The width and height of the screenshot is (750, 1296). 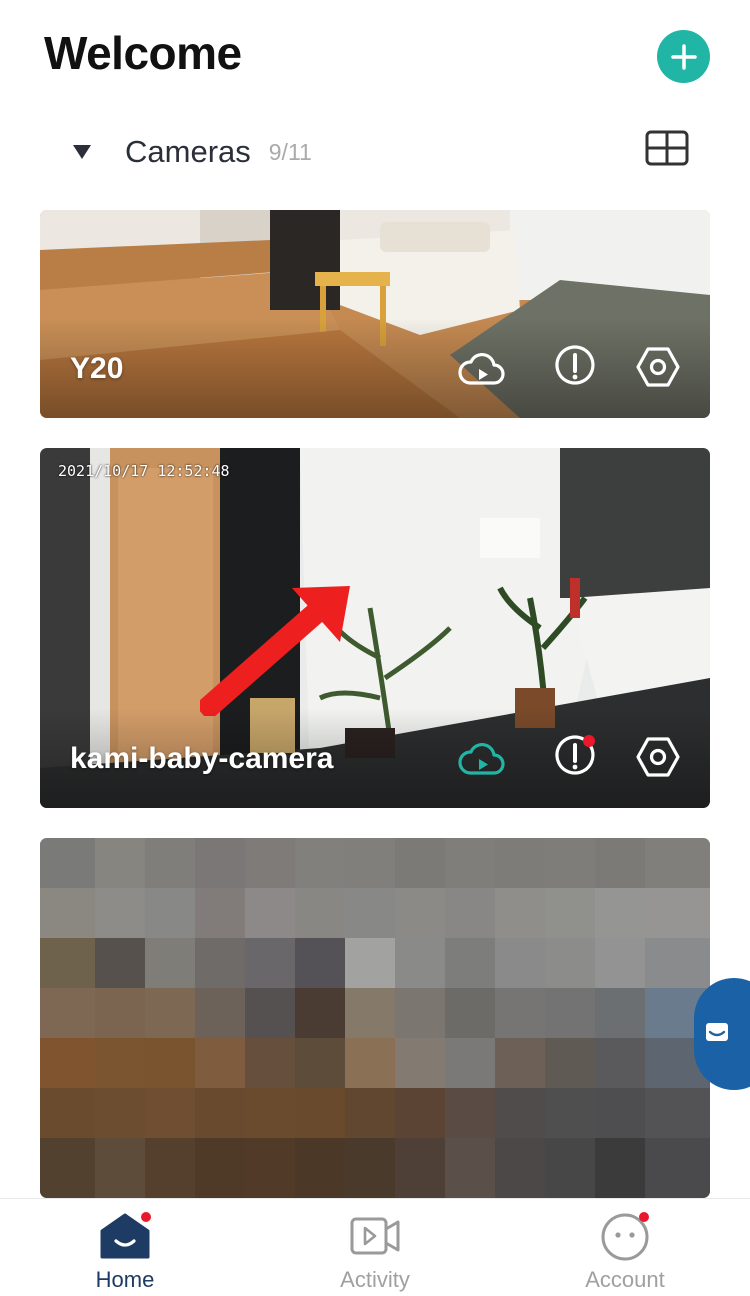 I want to click on card-gradient, so click(x=375, y=368).